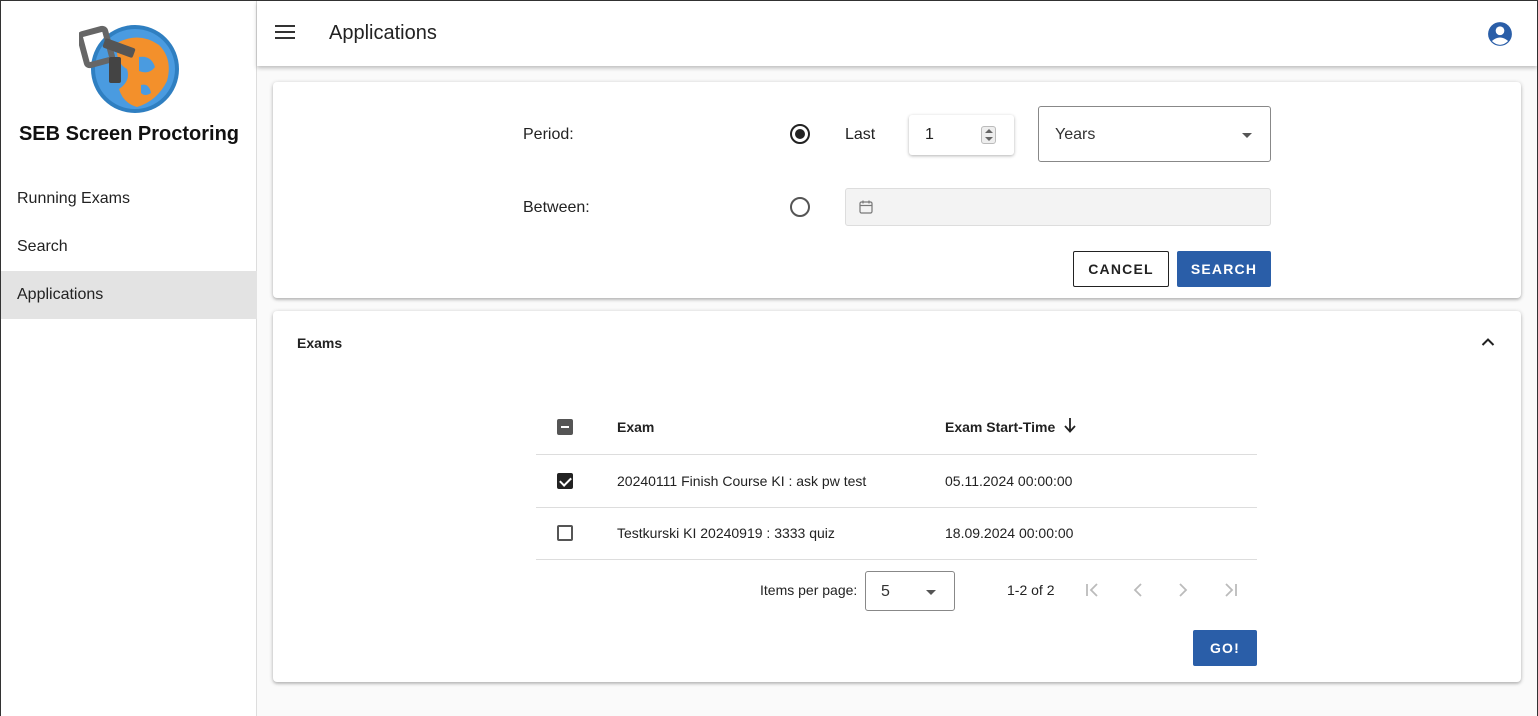  What do you see at coordinates (1093, 590) in the screenshot?
I see `first-page-icon` at bounding box center [1093, 590].